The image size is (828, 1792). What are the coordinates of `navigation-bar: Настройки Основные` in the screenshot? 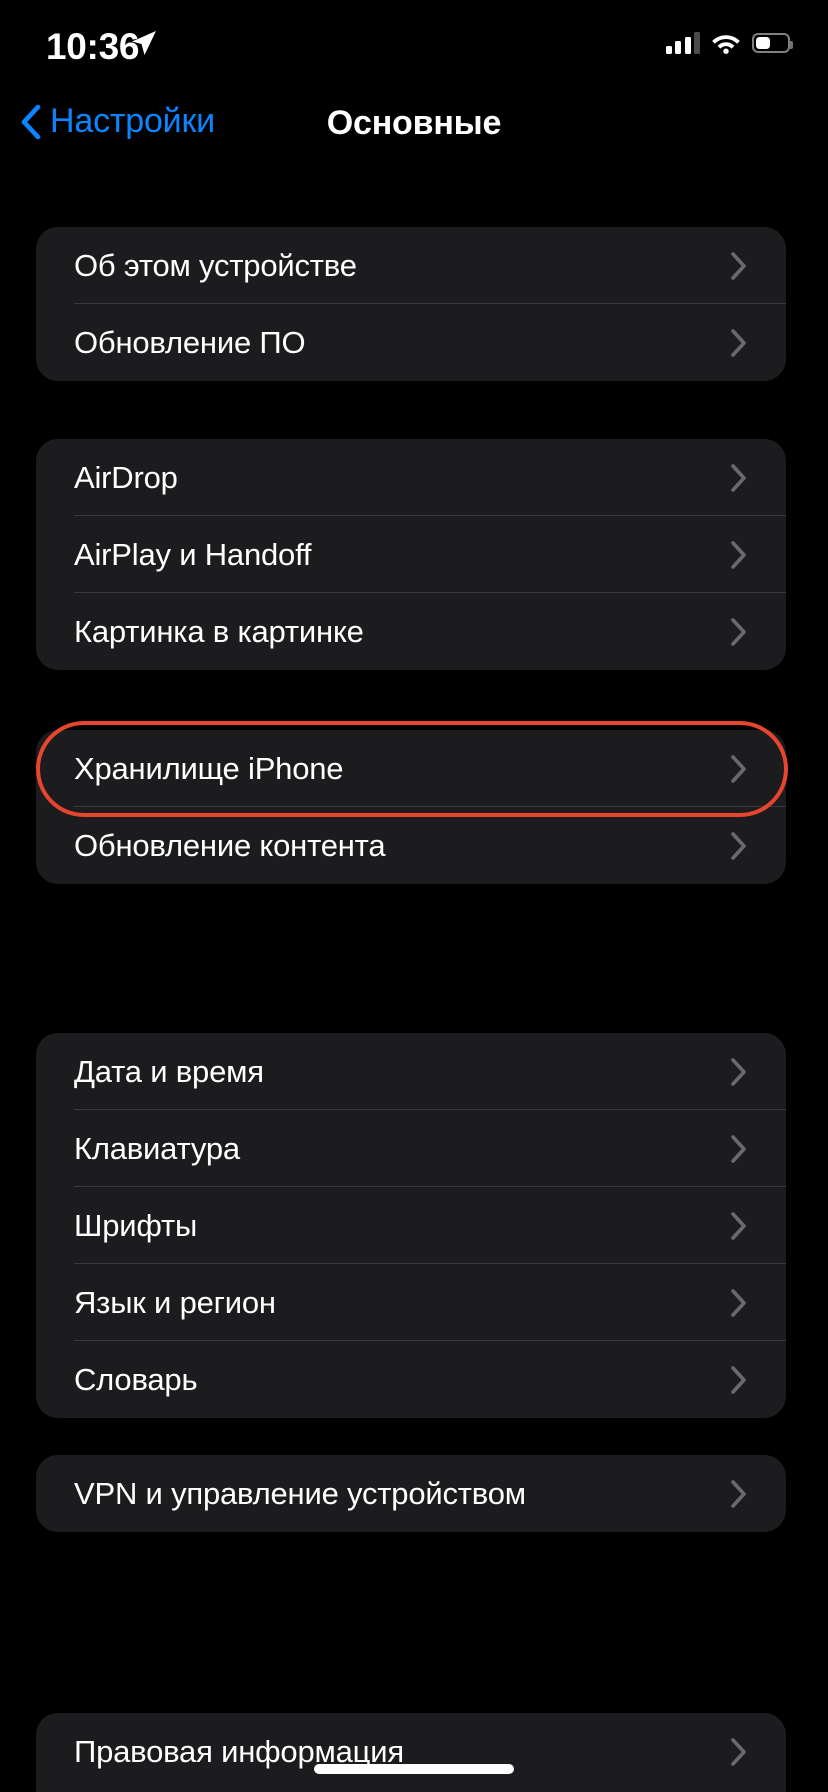 It's located at (414, 129).